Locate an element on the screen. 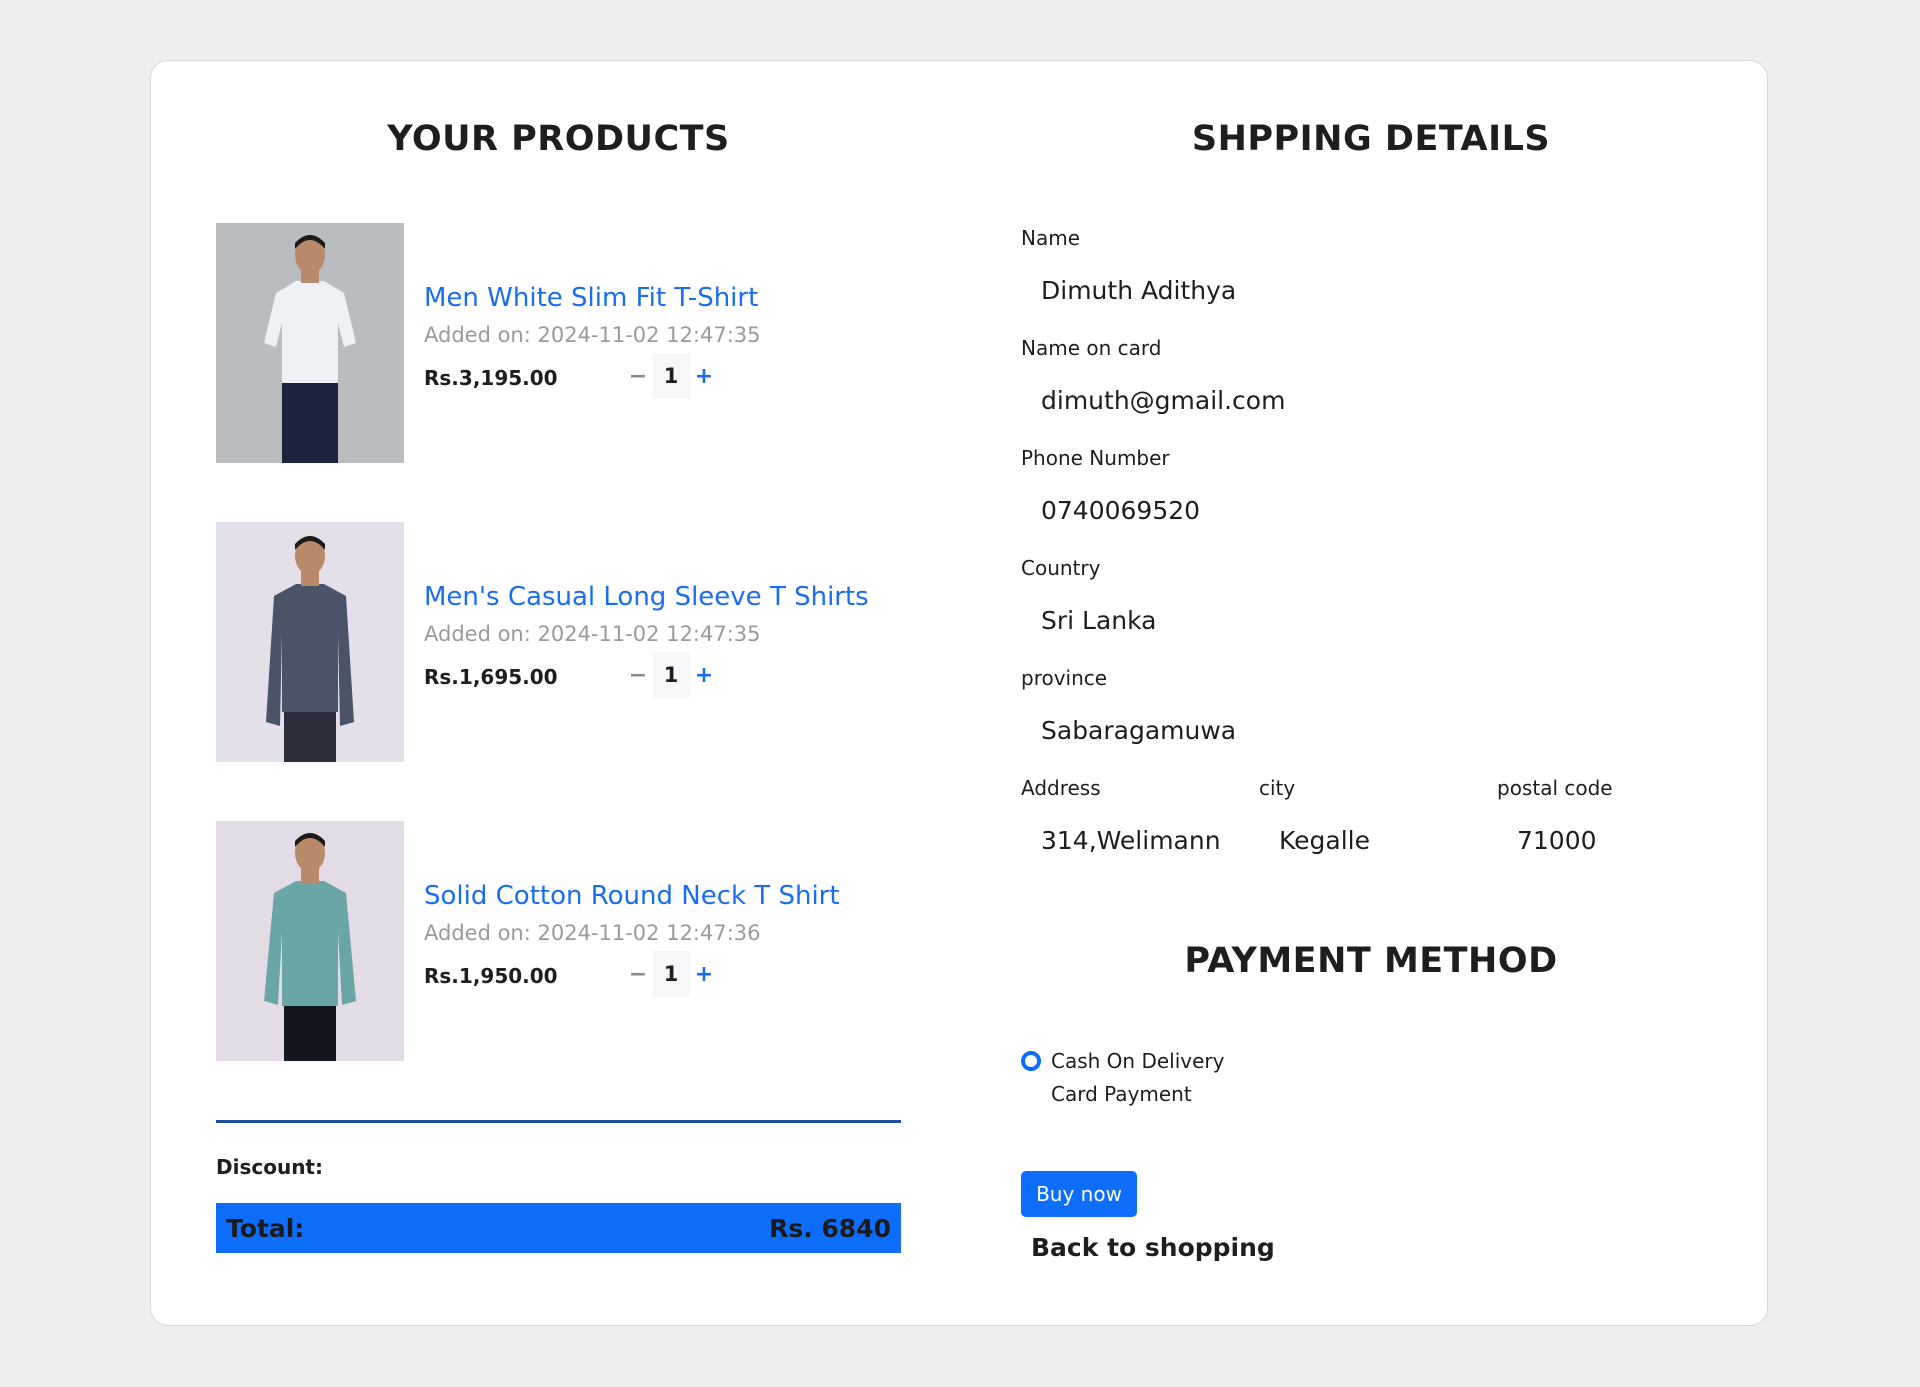 The image size is (1920, 1387). back-to-shopping-link: Back to shopping is located at coordinates (1153, 1247).